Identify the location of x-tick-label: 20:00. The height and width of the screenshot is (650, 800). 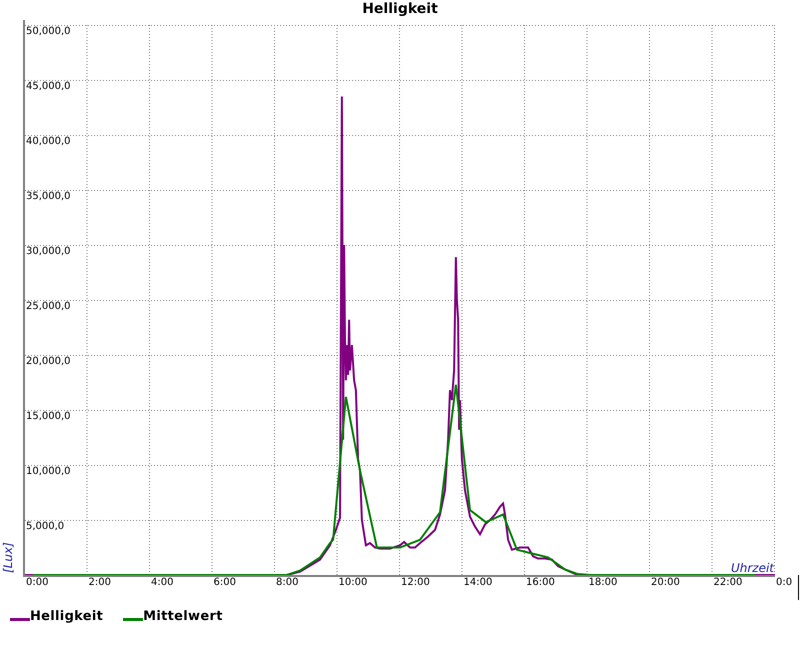
(665, 582).